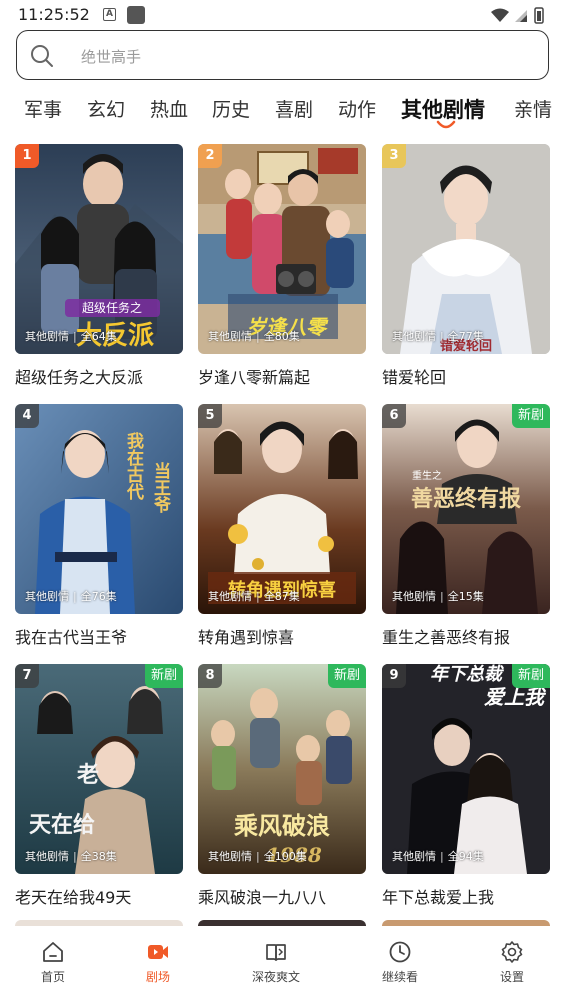 This screenshot has width=565, height=1004. What do you see at coordinates (275, 977) in the screenshot?
I see `nav-label: 深夜爽文` at bounding box center [275, 977].